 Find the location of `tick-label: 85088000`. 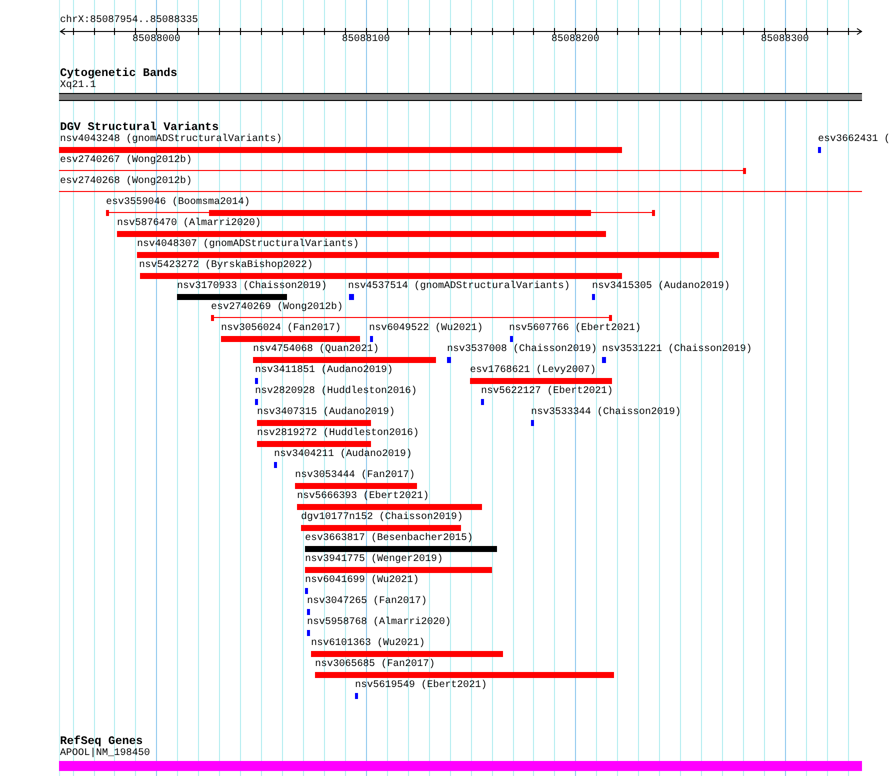

tick-label: 85088000 is located at coordinates (156, 40).